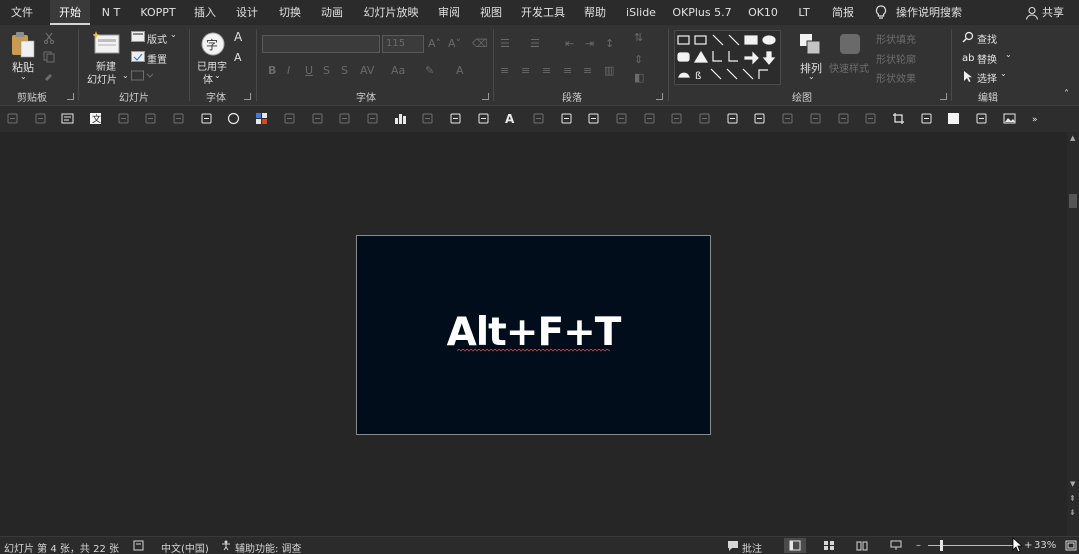  I want to click on shape-fill-button: 形状填充, so click(896, 38).